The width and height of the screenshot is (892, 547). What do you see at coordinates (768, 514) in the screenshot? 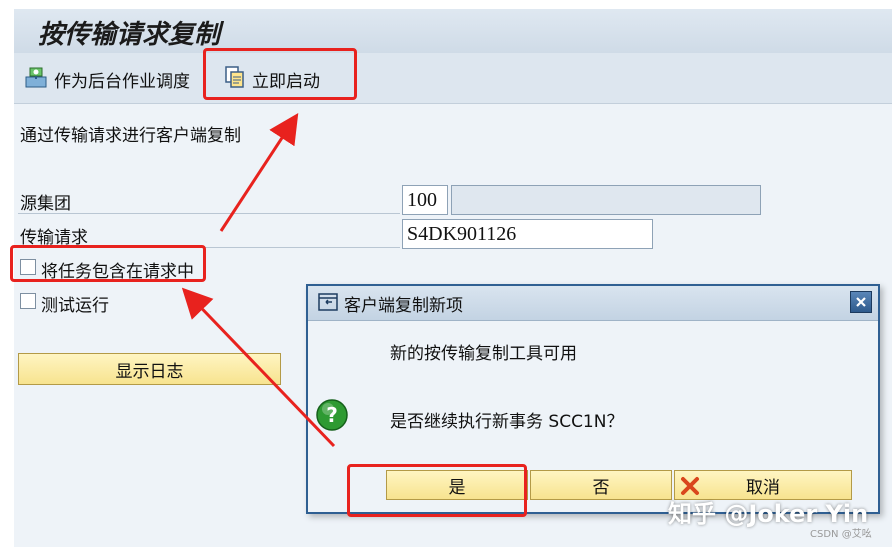
I see `watermark-main: 知乎 @Joker Yin` at bounding box center [768, 514].